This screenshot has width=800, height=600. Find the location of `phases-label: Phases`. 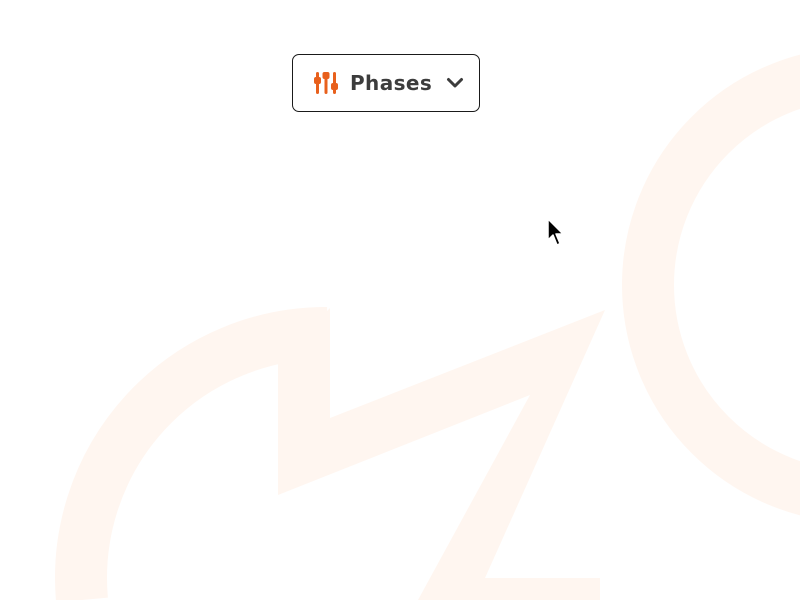

phases-label: Phases is located at coordinates (391, 83).